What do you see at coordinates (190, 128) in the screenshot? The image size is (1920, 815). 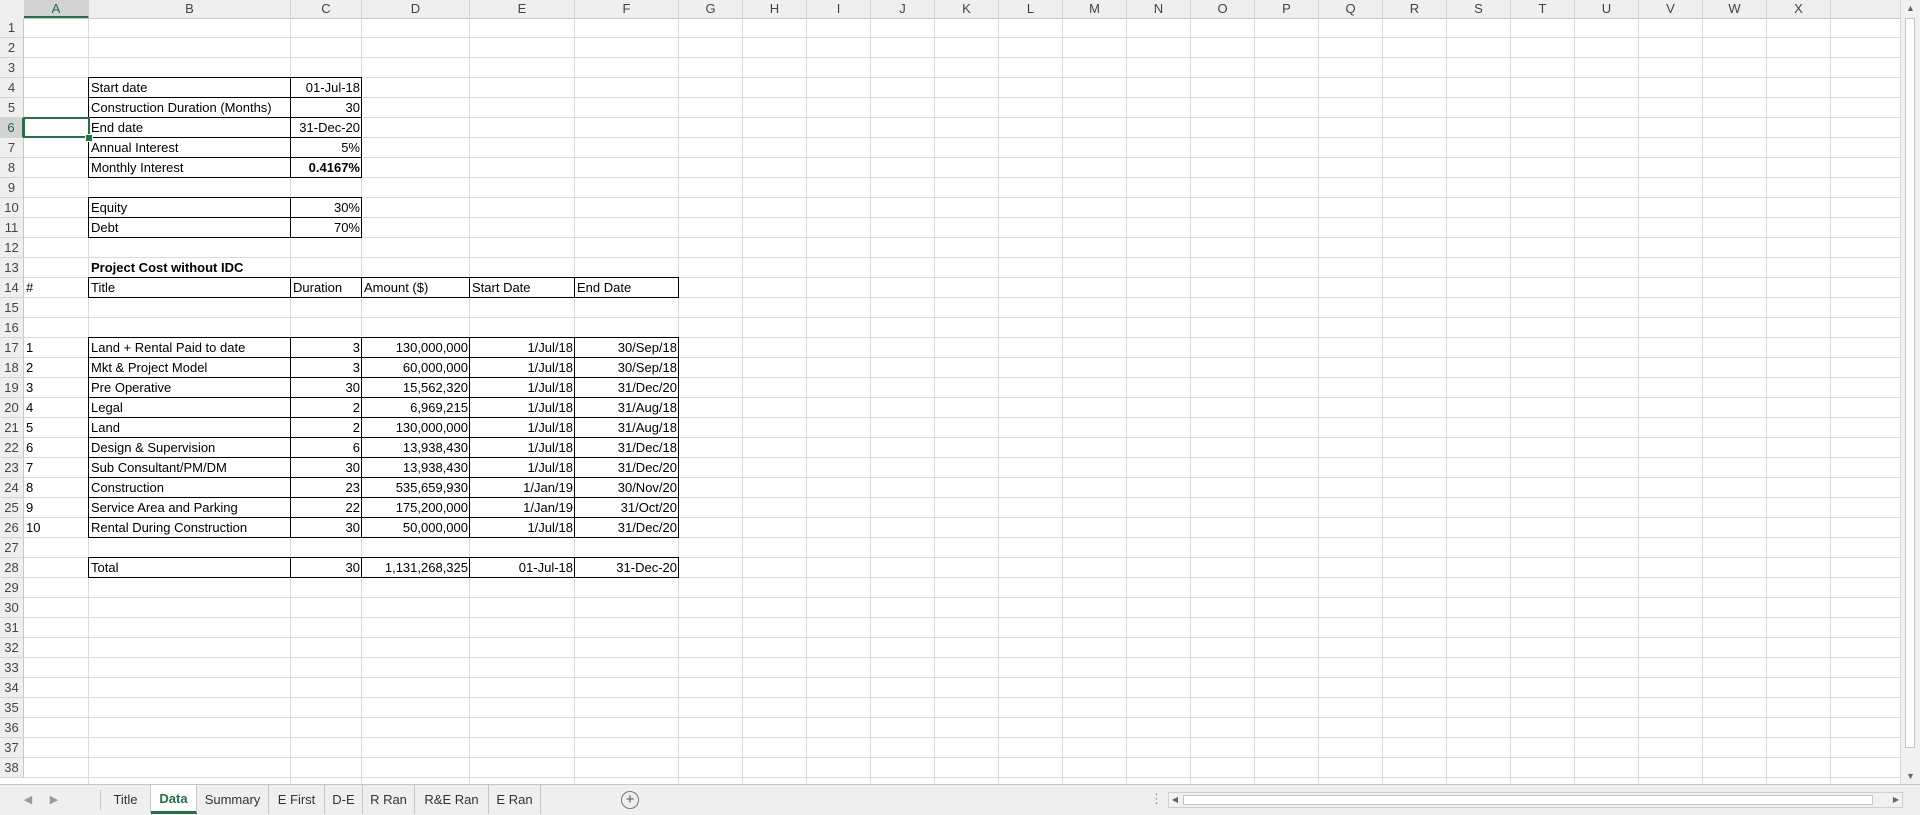 I see `param-label: End date` at bounding box center [190, 128].